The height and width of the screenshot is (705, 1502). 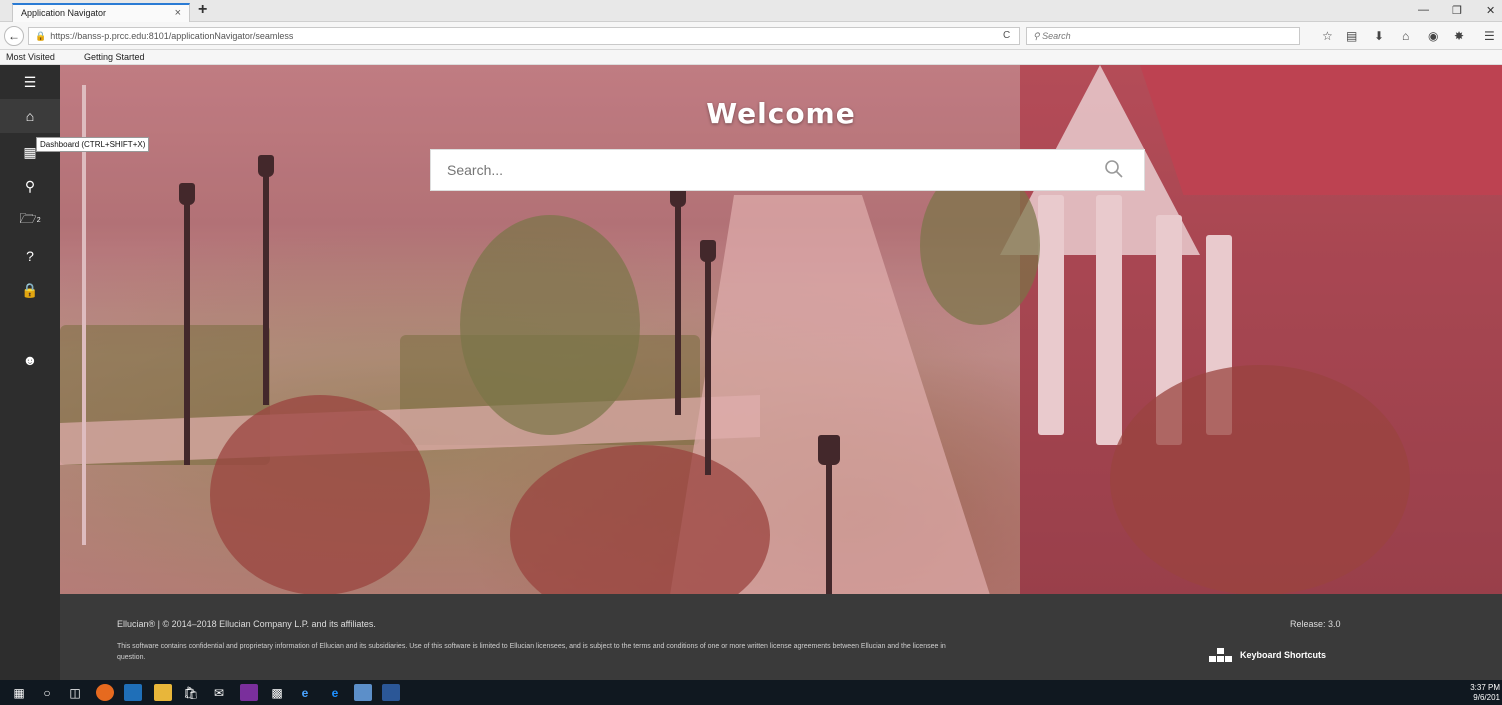 What do you see at coordinates (30, 220) in the screenshot?
I see `folder-icon: 🗁 2` at bounding box center [30, 220].